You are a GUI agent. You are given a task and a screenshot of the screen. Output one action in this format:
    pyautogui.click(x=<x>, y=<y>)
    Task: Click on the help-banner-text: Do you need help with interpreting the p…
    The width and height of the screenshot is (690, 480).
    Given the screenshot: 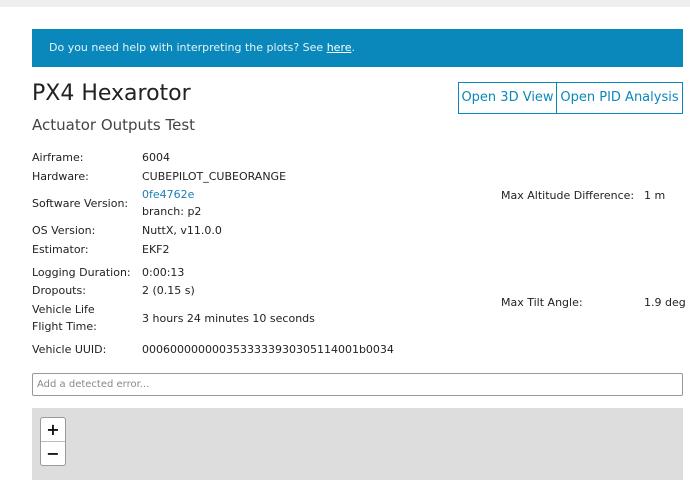 What is the action you would take?
    pyautogui.click(x=188, y=47)
    